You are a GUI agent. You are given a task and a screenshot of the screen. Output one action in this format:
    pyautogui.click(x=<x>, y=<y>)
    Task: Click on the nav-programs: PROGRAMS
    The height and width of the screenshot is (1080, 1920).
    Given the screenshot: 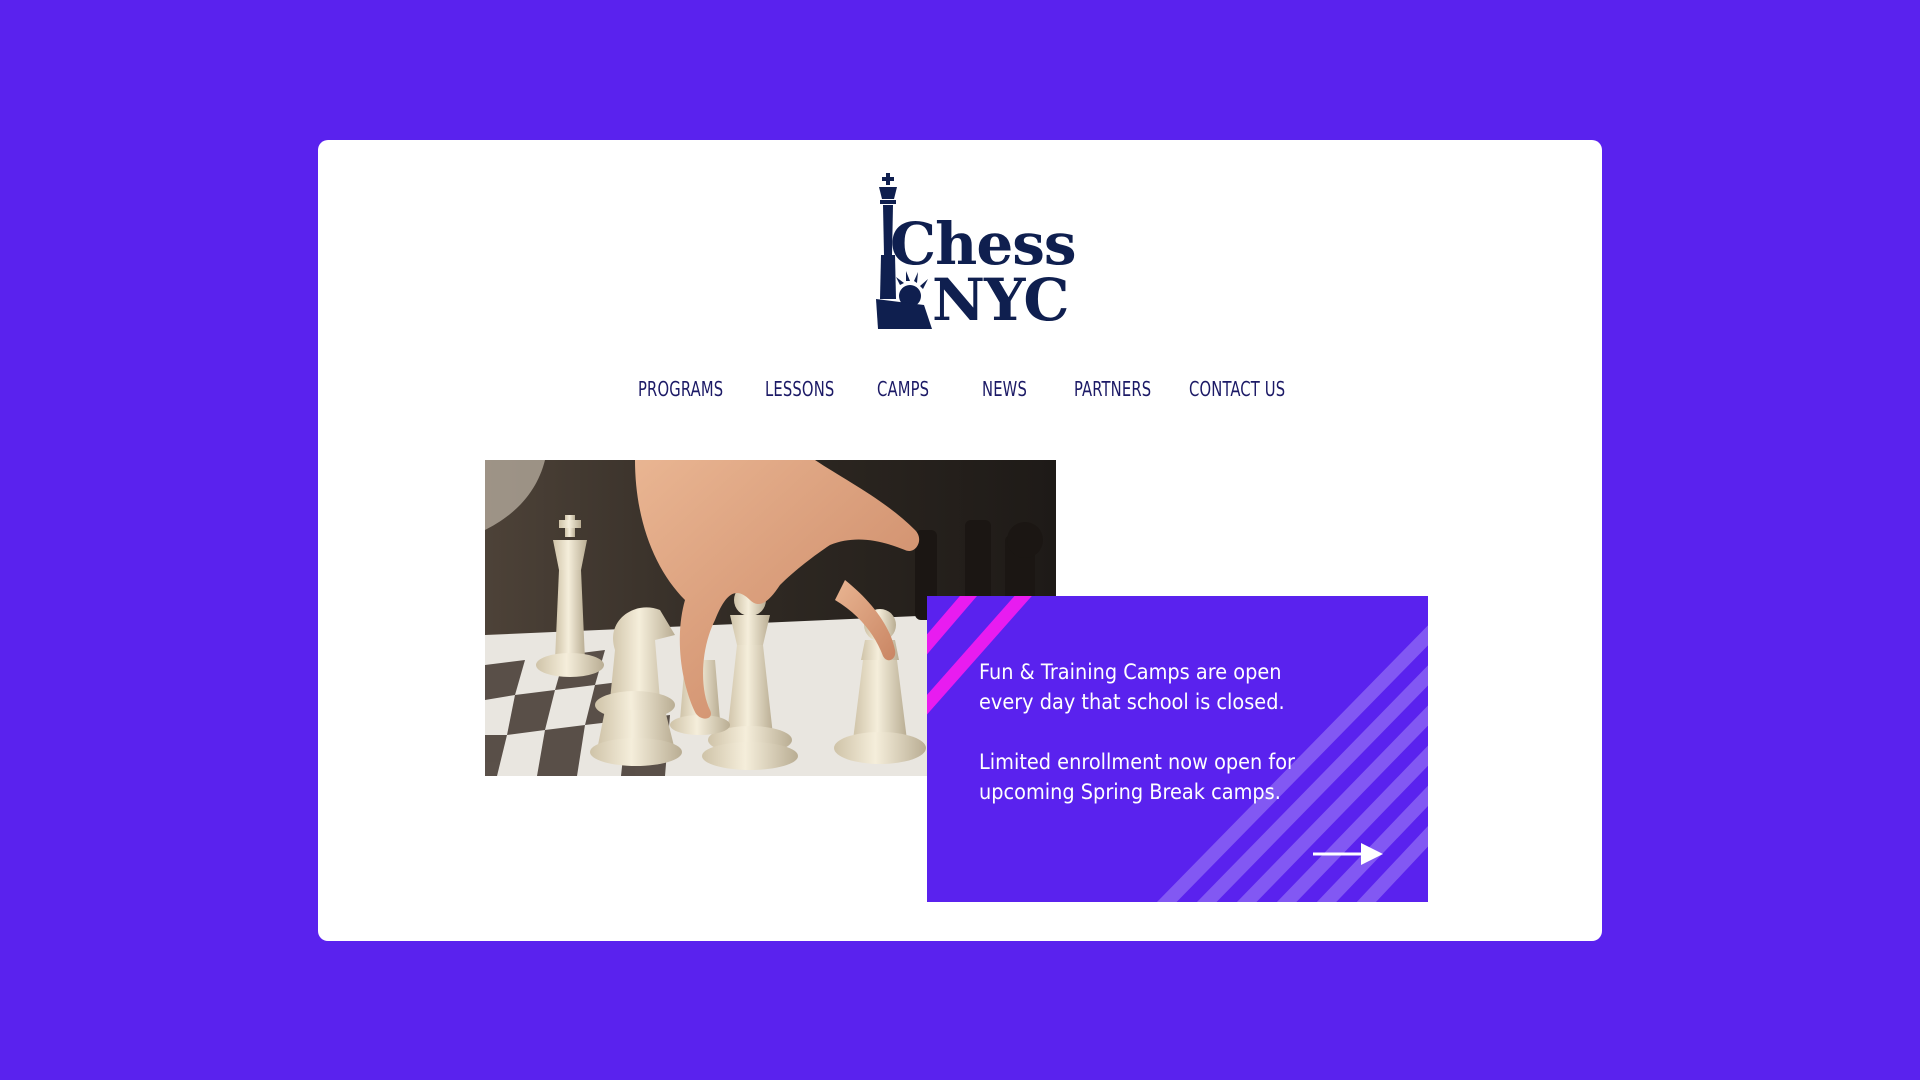 What is the action you would take?
    pyautogui.click(x=680, y=389)
    